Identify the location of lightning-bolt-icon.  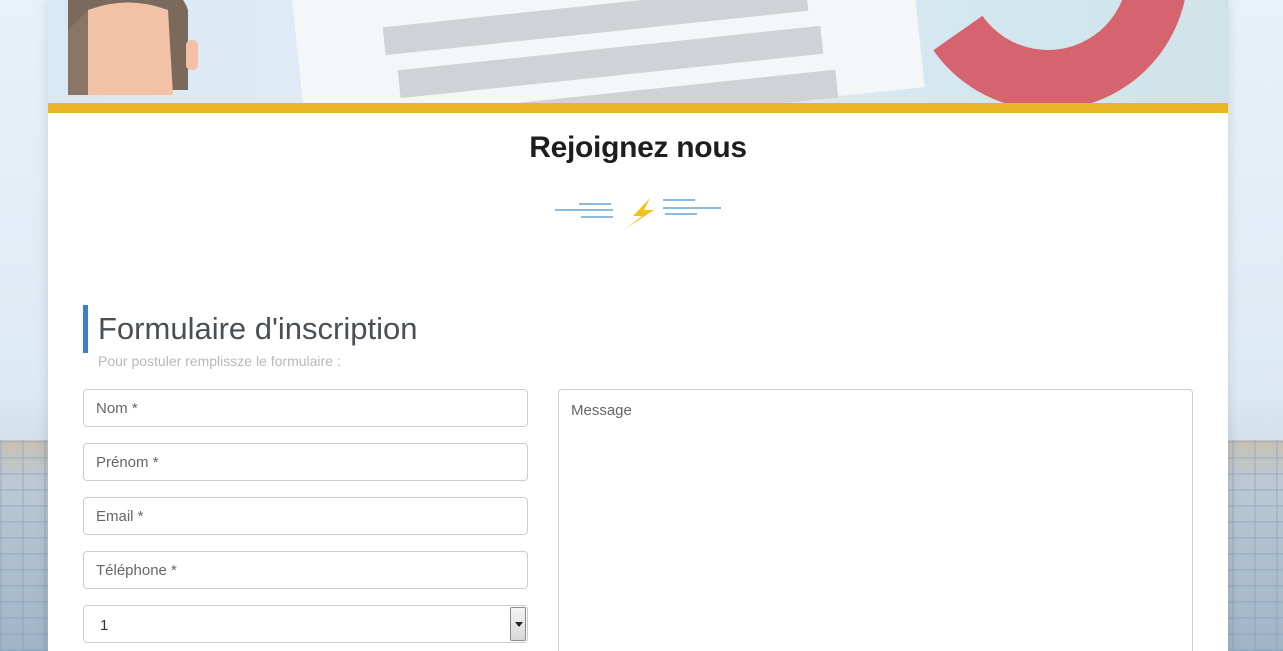
(638, 213).